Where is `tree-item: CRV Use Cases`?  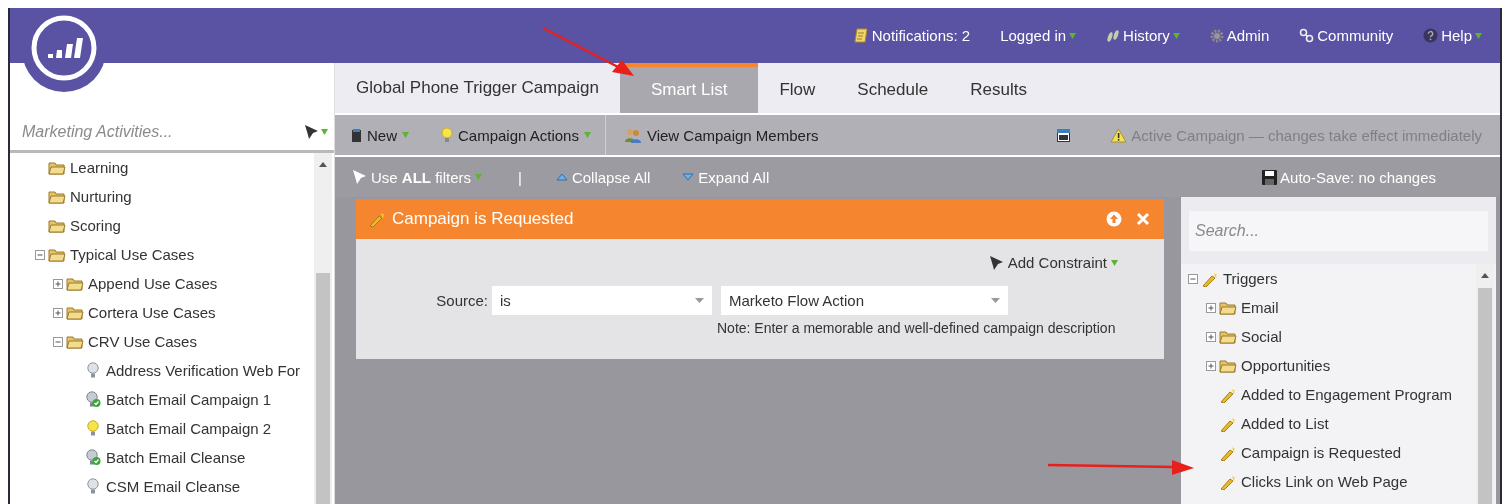
tree-item: CRV Use Cases is located at coordinates (142, 341).